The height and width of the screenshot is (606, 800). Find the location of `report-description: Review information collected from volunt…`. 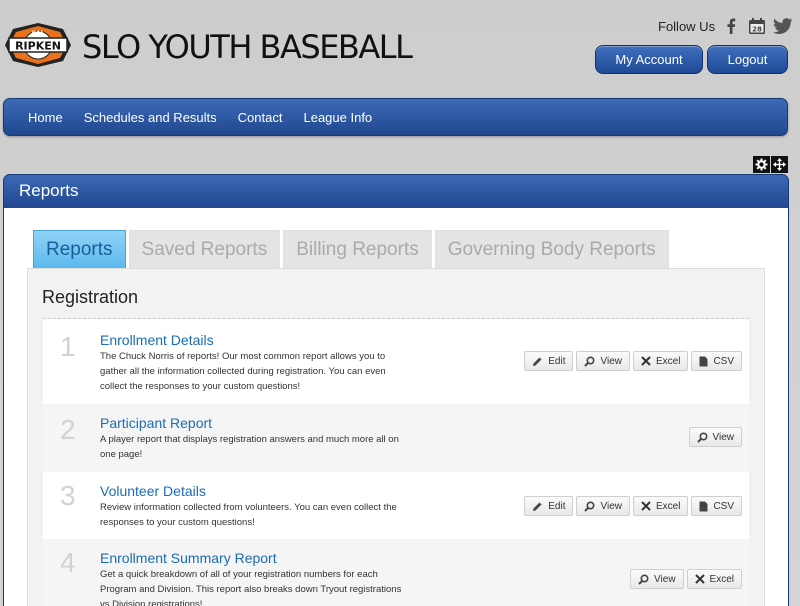

report-description: Review information collected from volunt… is located at coordinates (248, 515).